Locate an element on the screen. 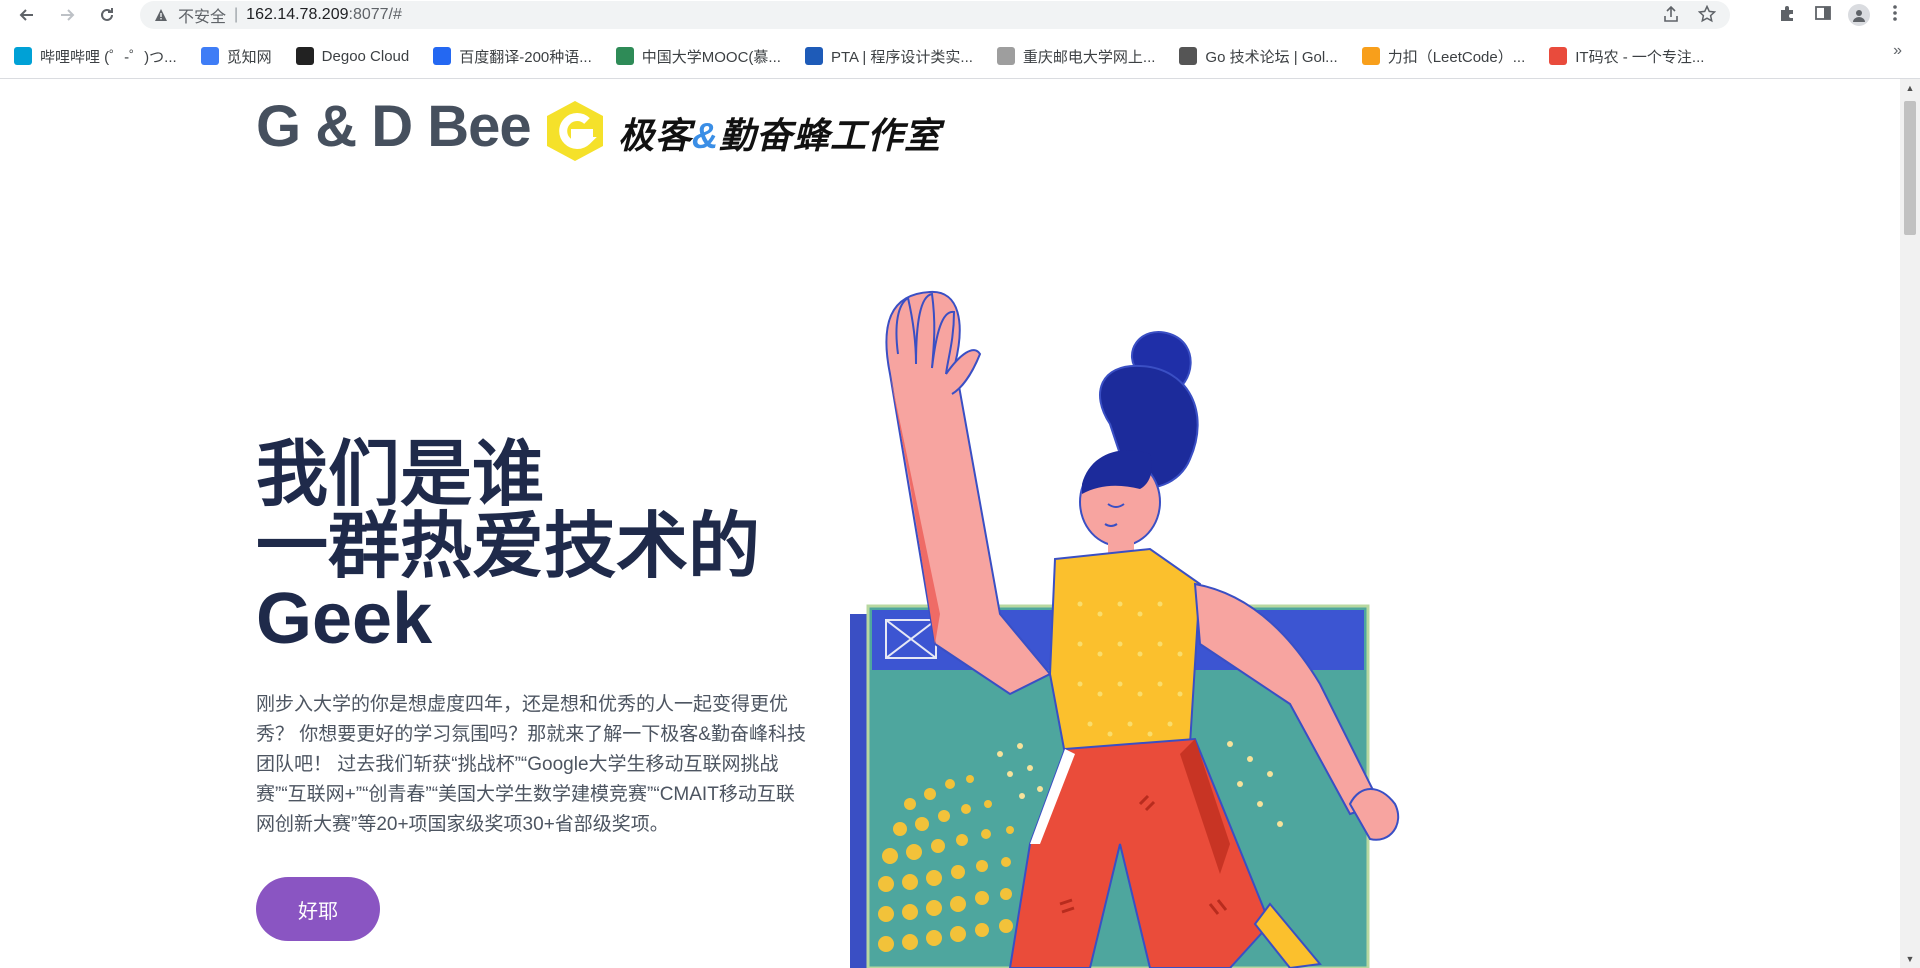 The image size is (1920, 968). arrow-left-icon is located at coordinates (26, 15).